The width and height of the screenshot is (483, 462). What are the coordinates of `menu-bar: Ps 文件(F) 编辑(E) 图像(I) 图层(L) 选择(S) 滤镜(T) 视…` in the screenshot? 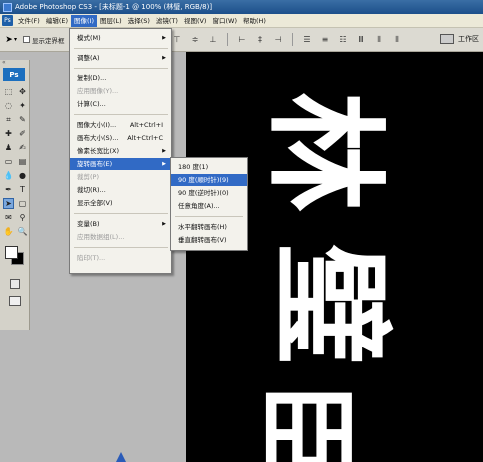 It's located at (241, 21).